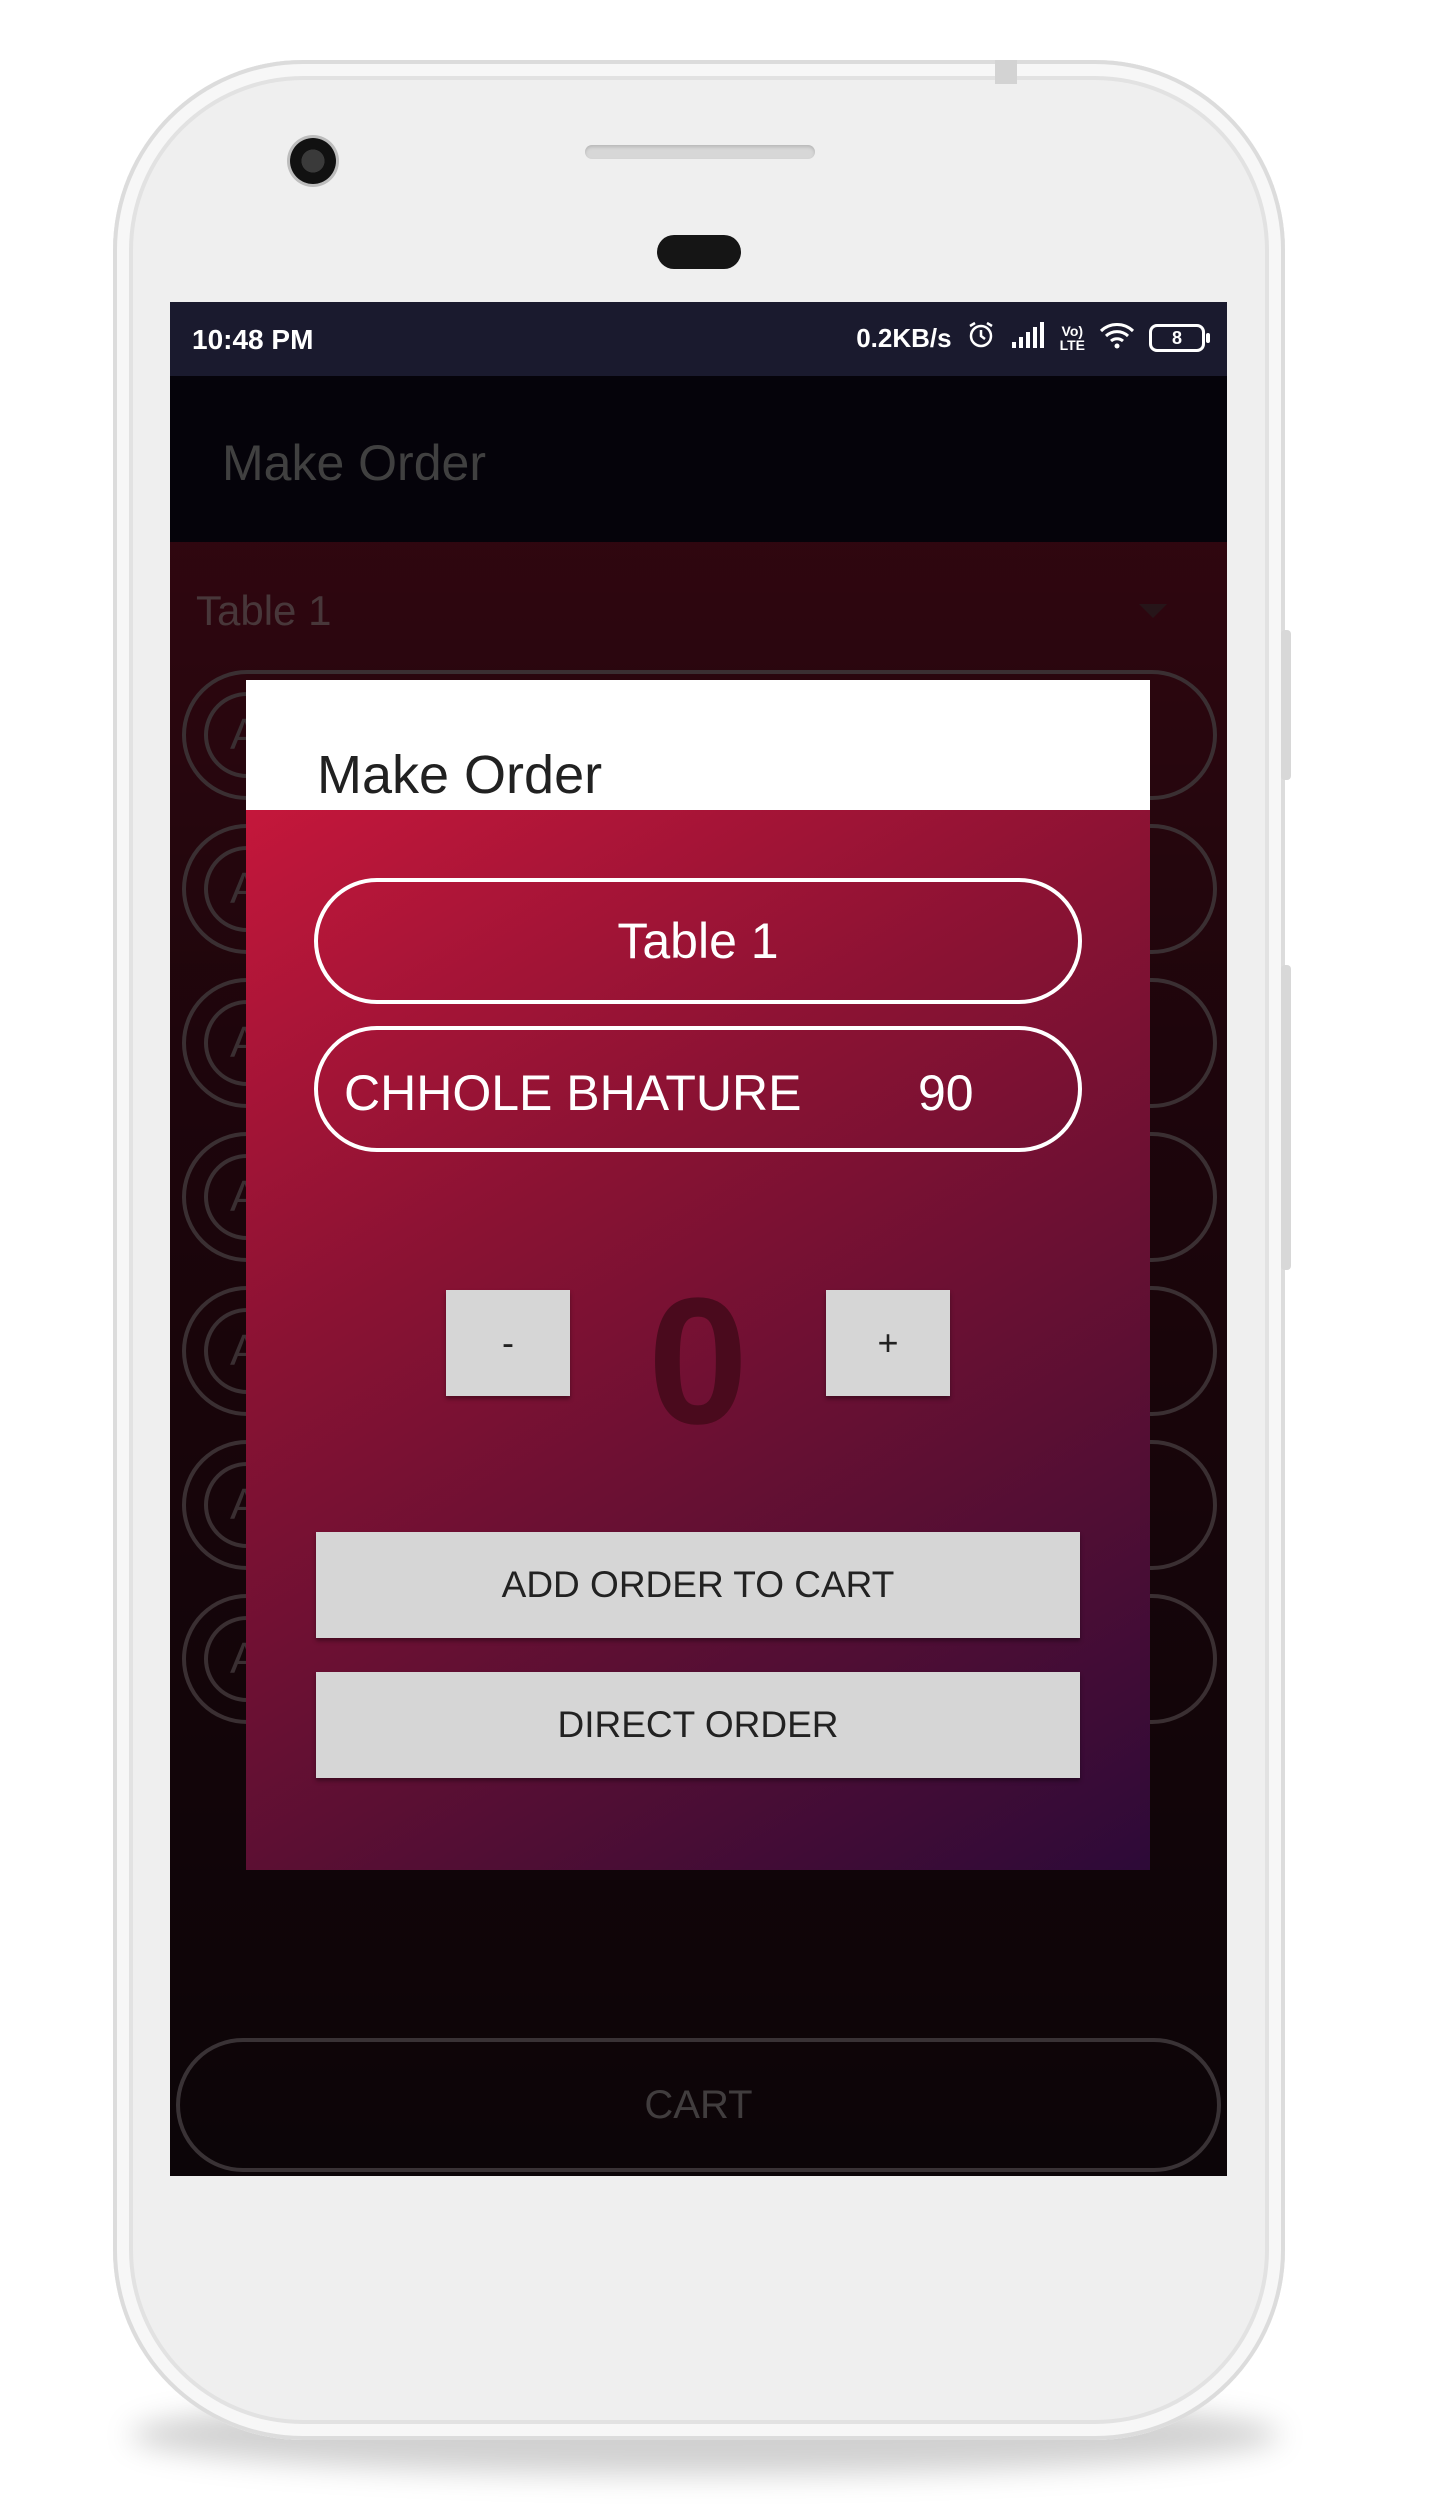  What do you see at coordinates (1286, 705) in the screenshot?
I see `volume-button` at bounding box center [1286, 705].